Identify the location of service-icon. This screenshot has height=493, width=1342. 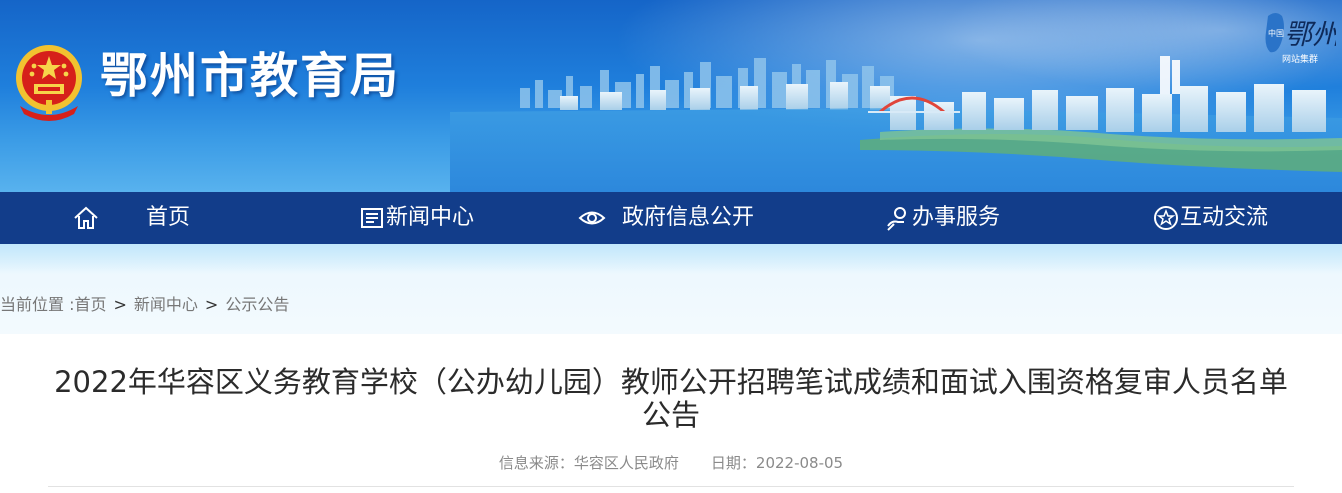
(896, 219).